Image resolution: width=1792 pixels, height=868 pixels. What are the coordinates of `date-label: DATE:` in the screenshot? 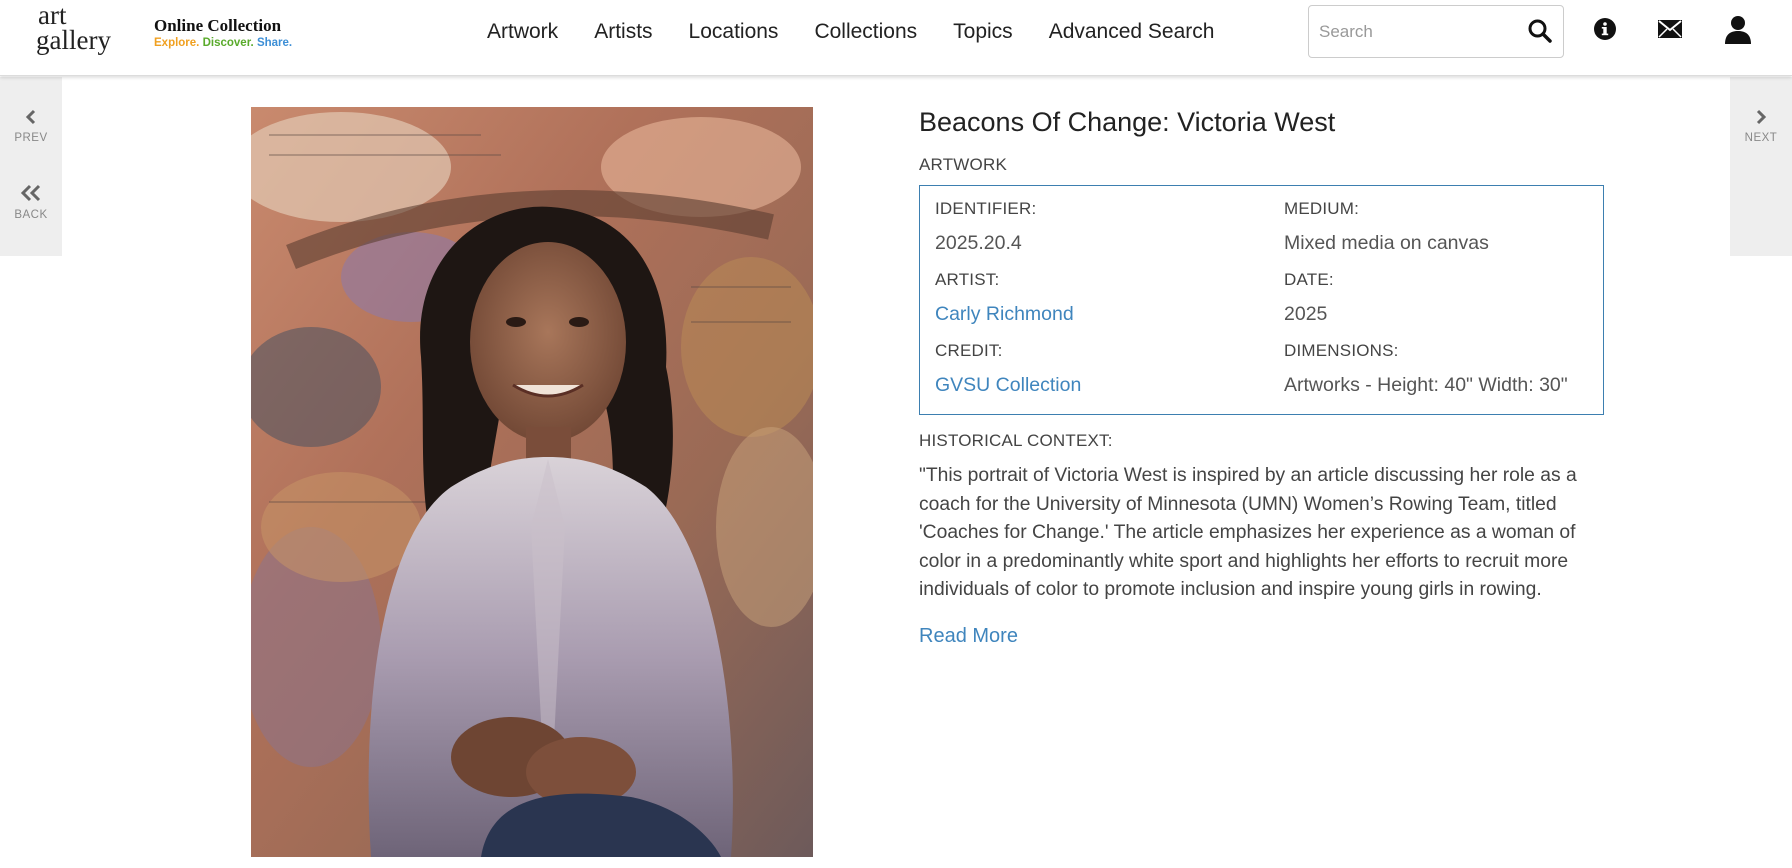 It's located at (1309, 279).